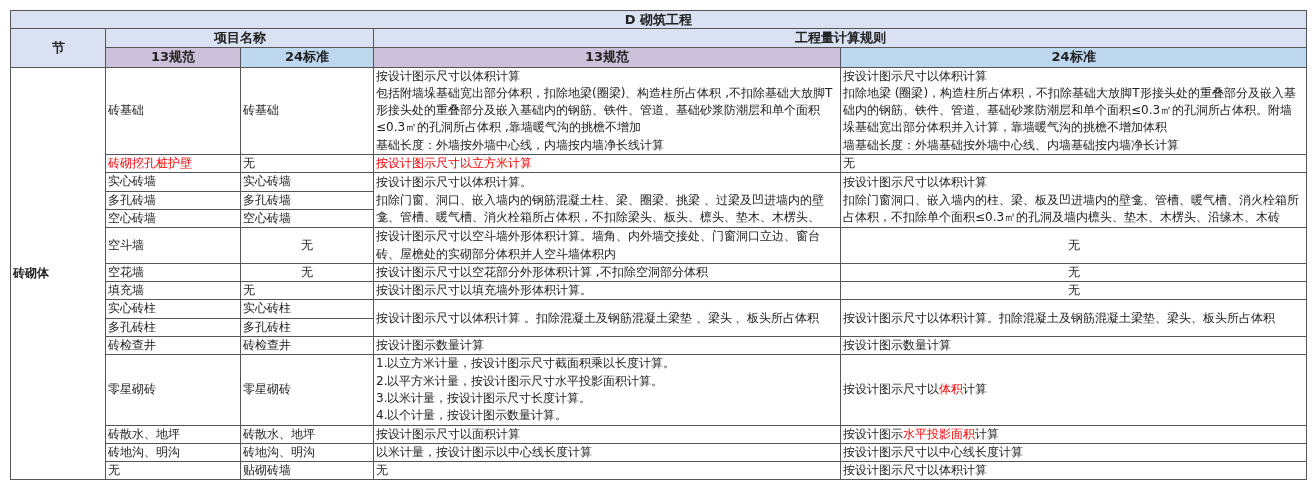 The width and height of the screenshot is (1316, 482). Describe the element at coordinates (1011, 145) in the screenshot. I see `rule-text: 墙基础长度：外墙基础按外墙中心线、内墙基础按内墙净长计算` at that location.